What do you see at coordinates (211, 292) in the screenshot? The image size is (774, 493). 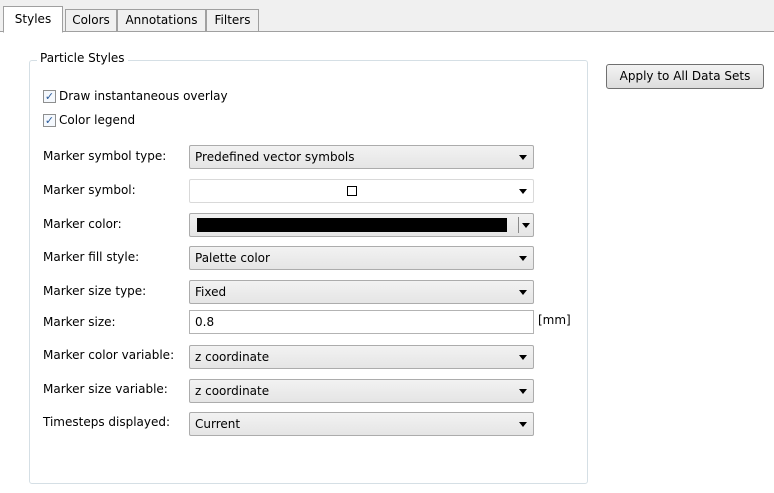 I see `select-value: Fixed` at bounding box center [211, 292].